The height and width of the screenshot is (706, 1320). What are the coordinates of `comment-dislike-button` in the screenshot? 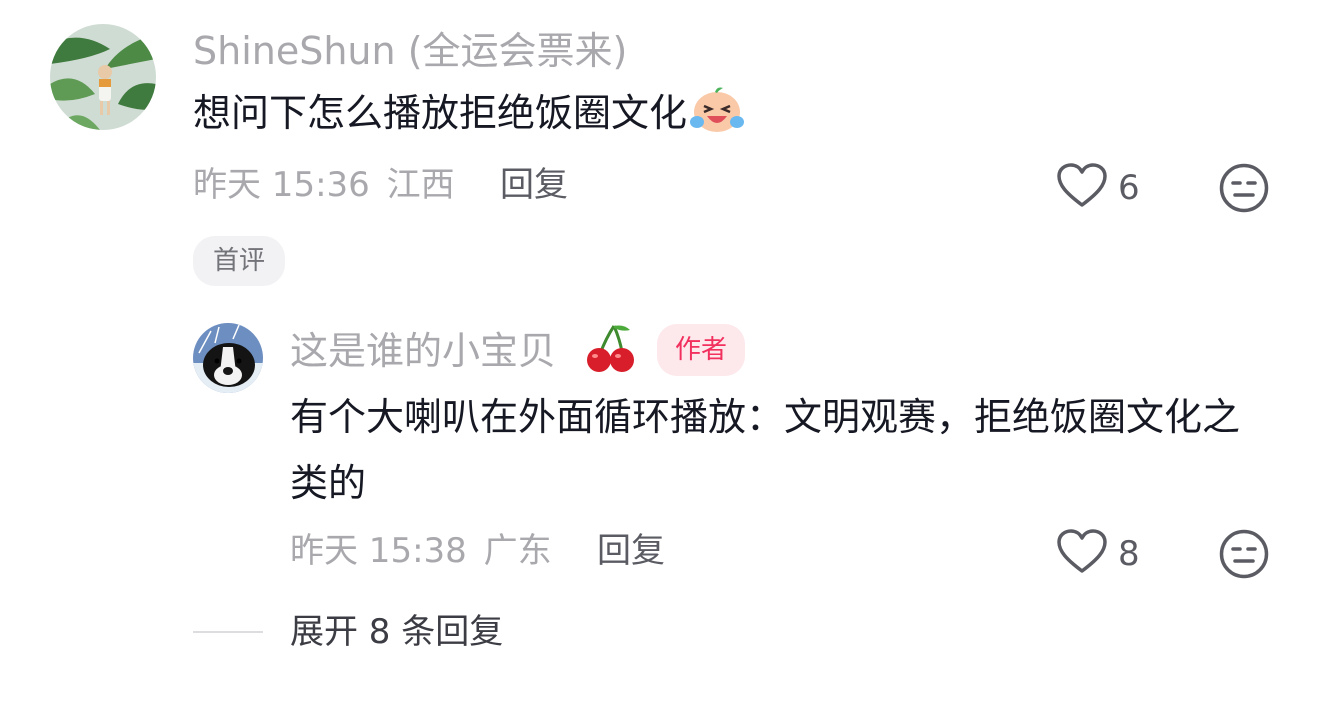 It's located at (1244, 188).